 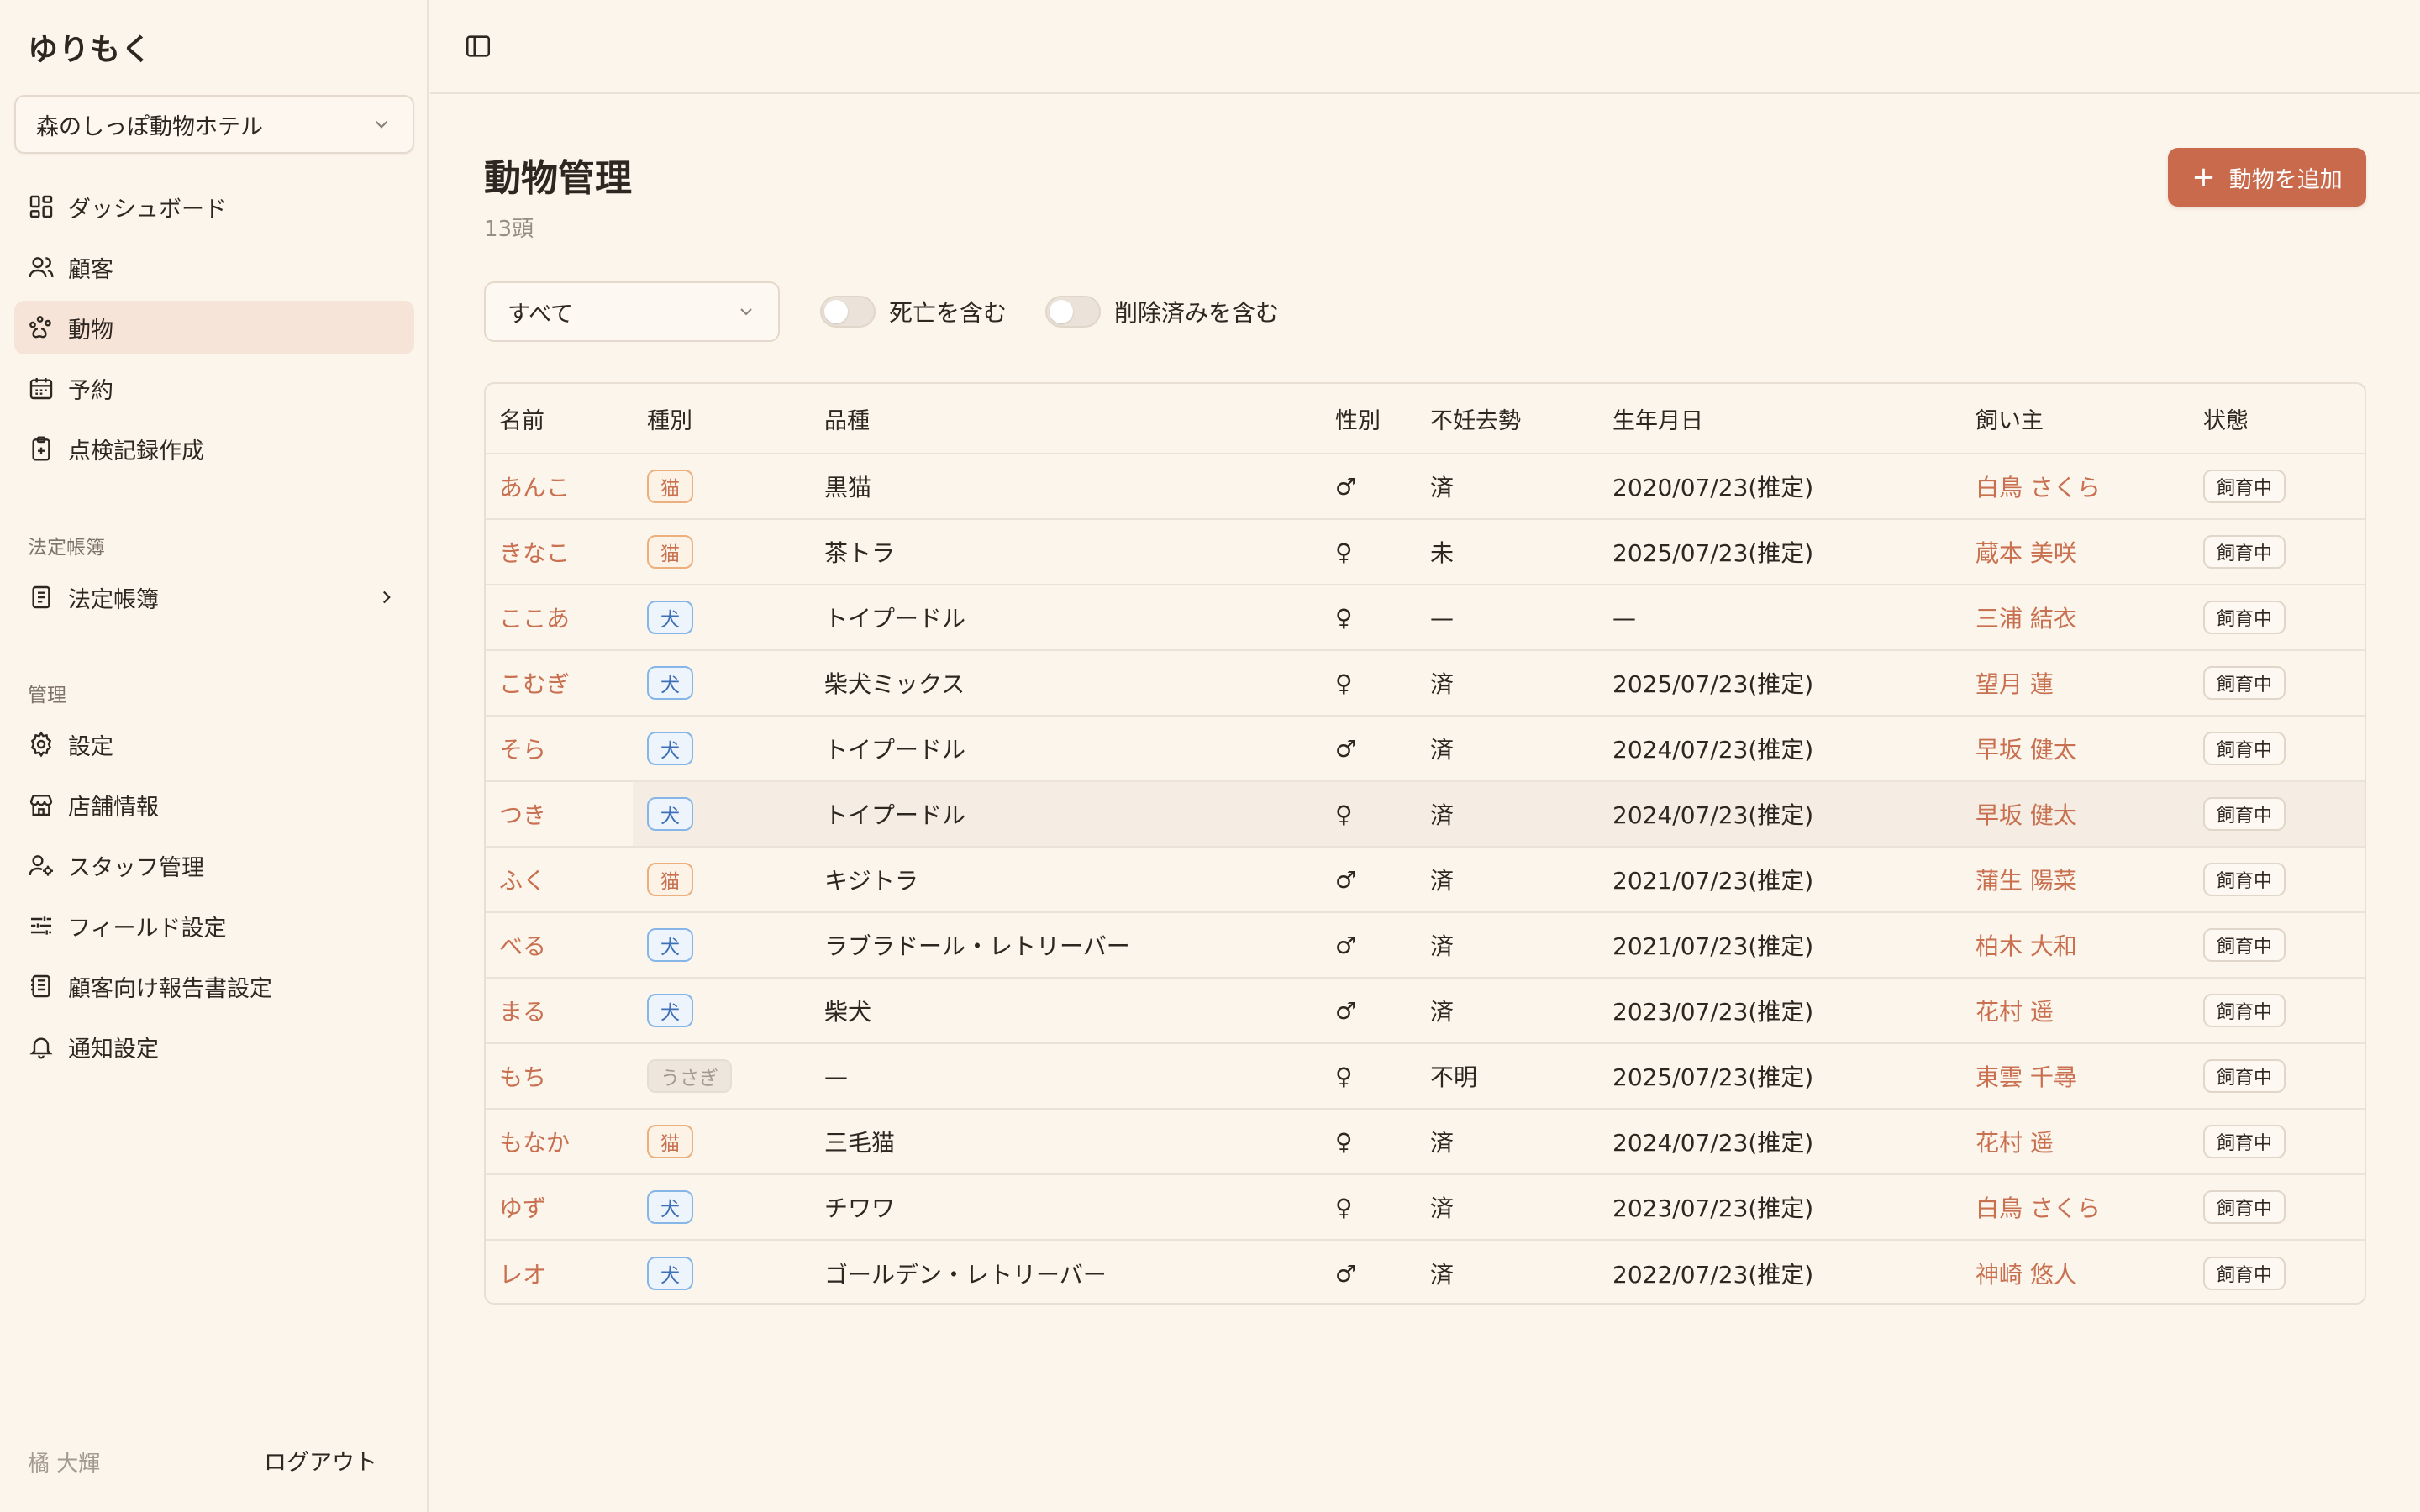 What do you see at coordinates (2026, 879) in the screenshot?
I see `owner-link: 蒲生 陽菜` at bounding box center [2026, 879].